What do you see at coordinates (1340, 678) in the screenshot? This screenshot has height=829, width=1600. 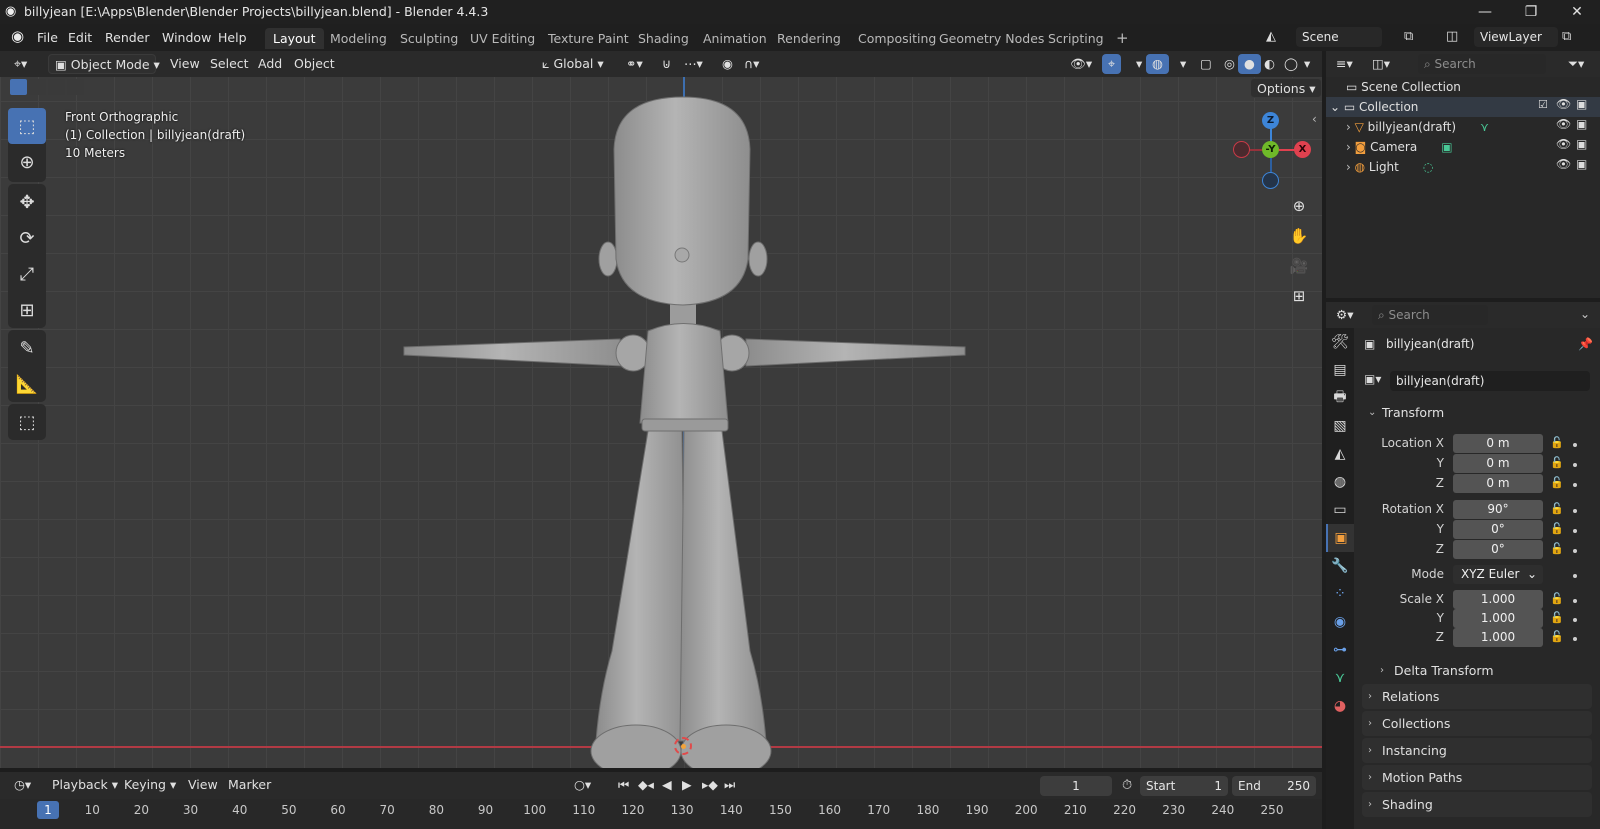 I see `data-tab-icon: ⋎` at bounding box center [1340, 678].